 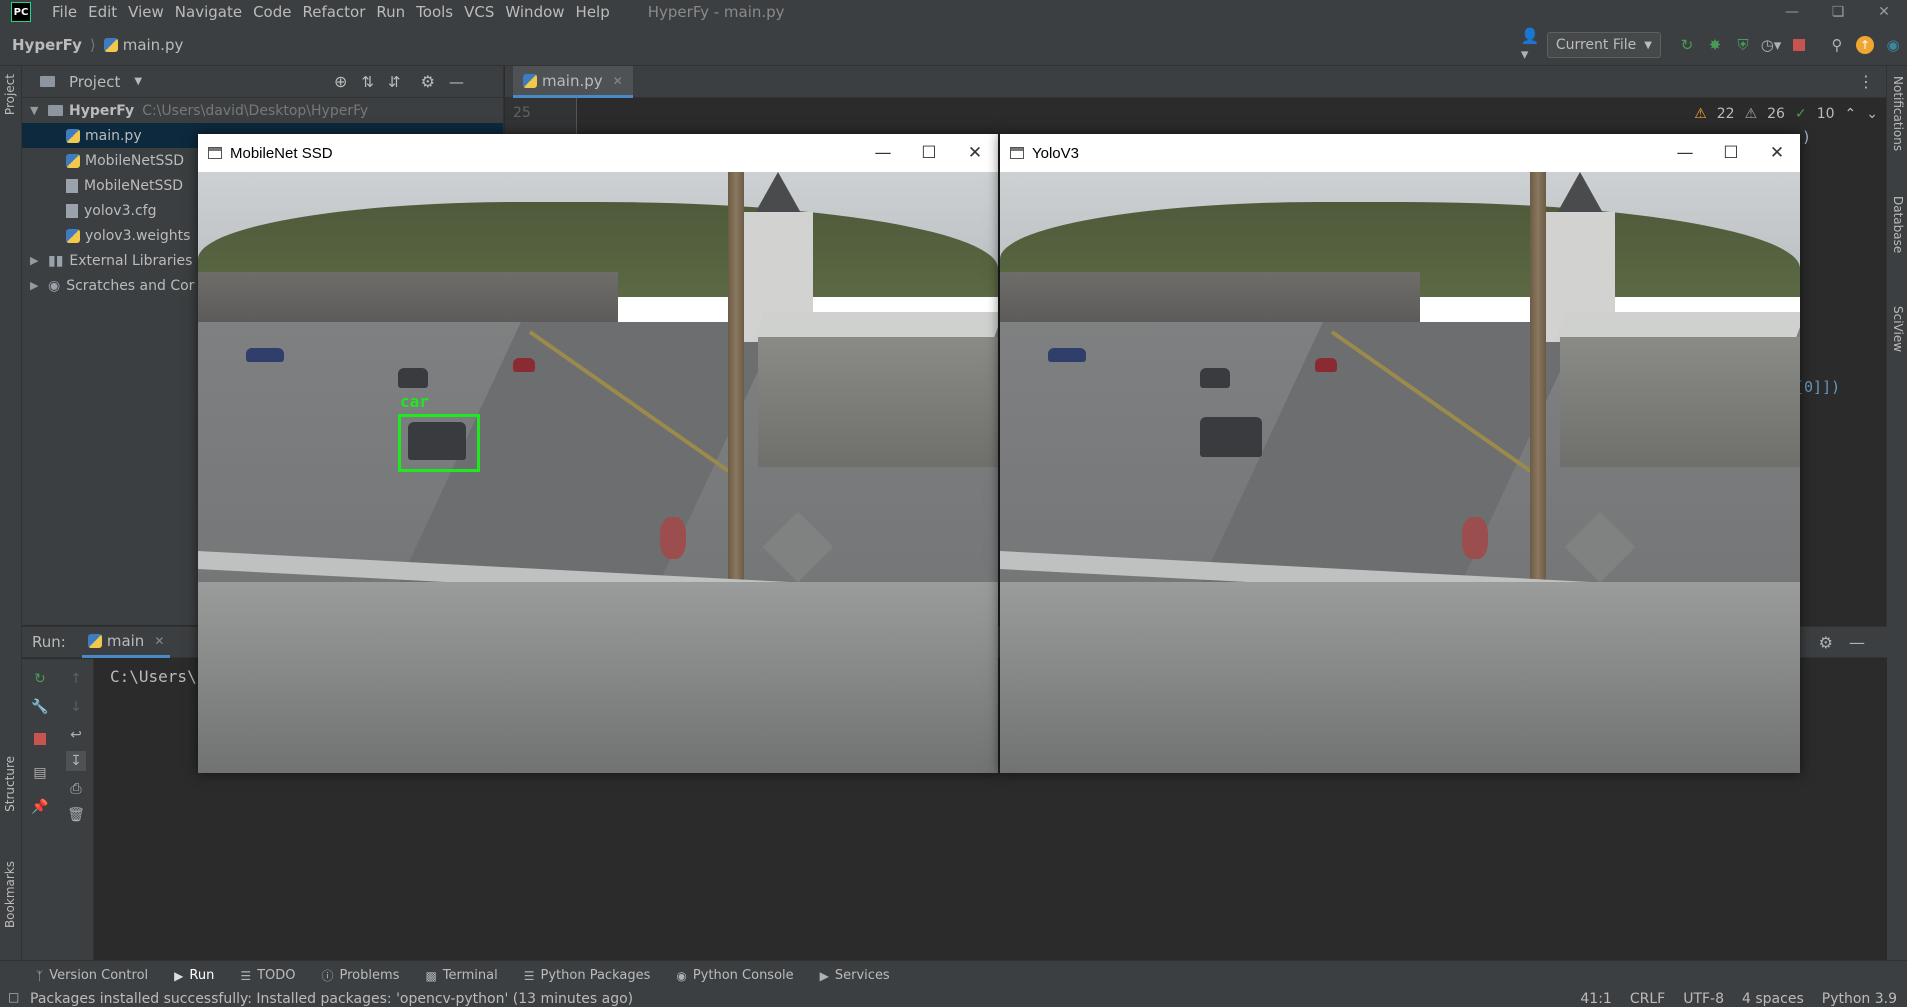 I want to click on user-icon: 👤▾, so click(x=1533, y=45).